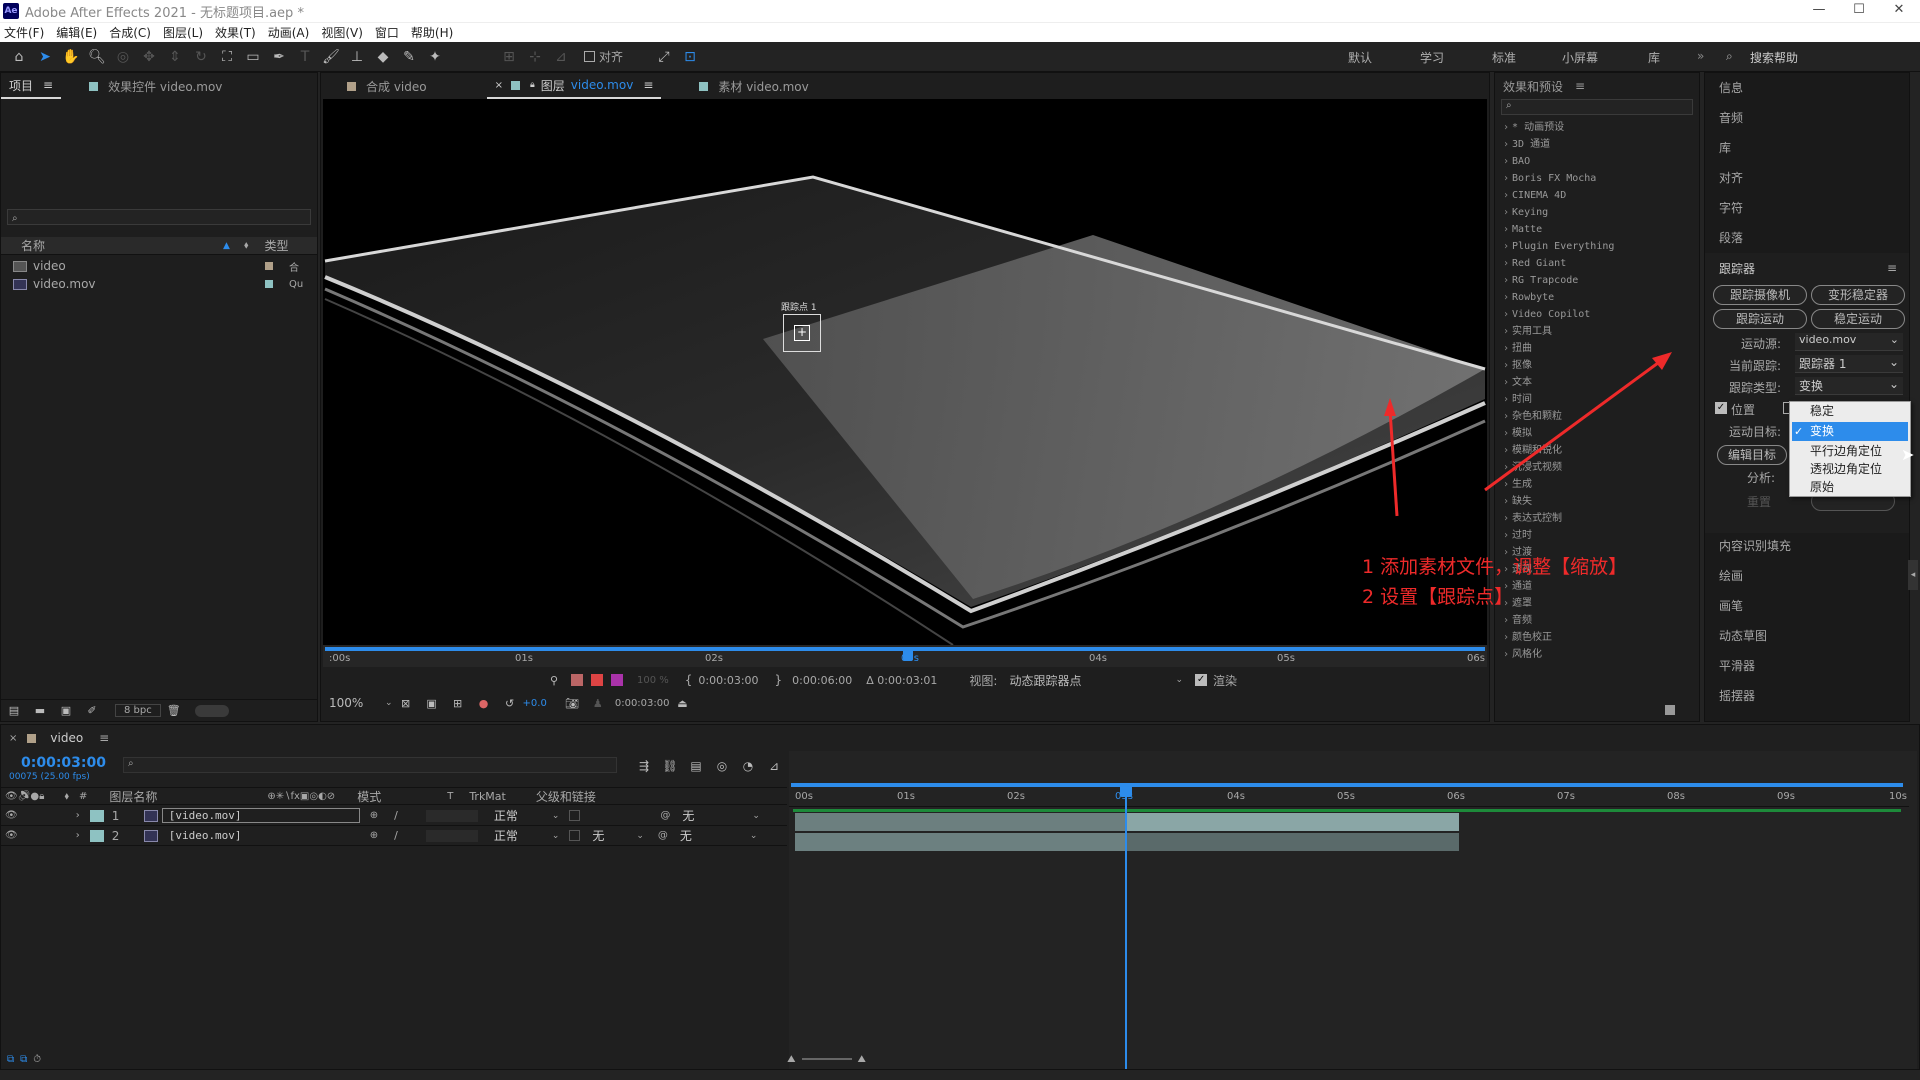  What do you see at coordinates (92, 711) in the screenshot?
I see `adjust-settings-icon: ✐` at bounding box center [92, 711].